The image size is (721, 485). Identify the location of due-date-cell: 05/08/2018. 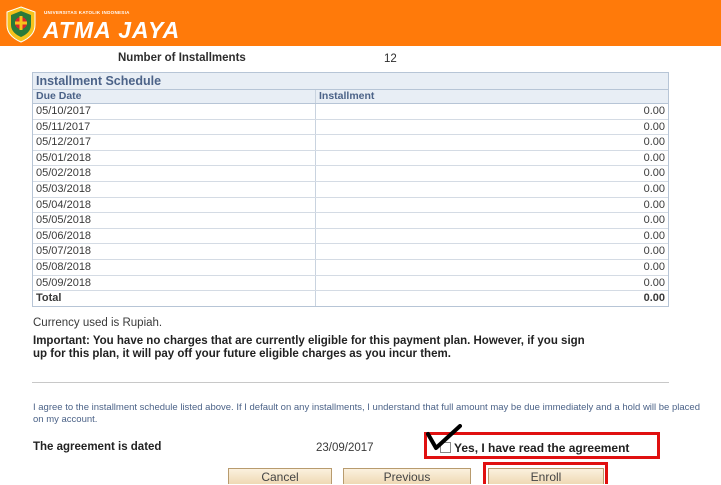
(174, 267).